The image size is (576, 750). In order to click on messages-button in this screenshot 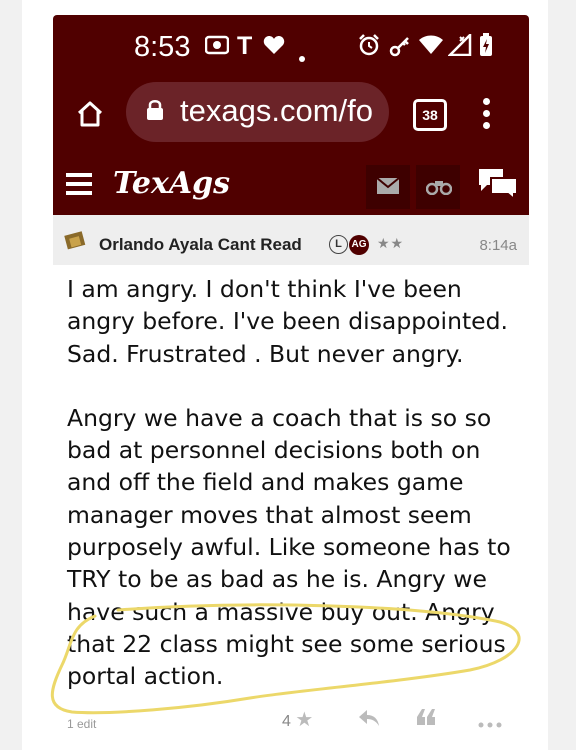, I will do `click(388, 187)`.